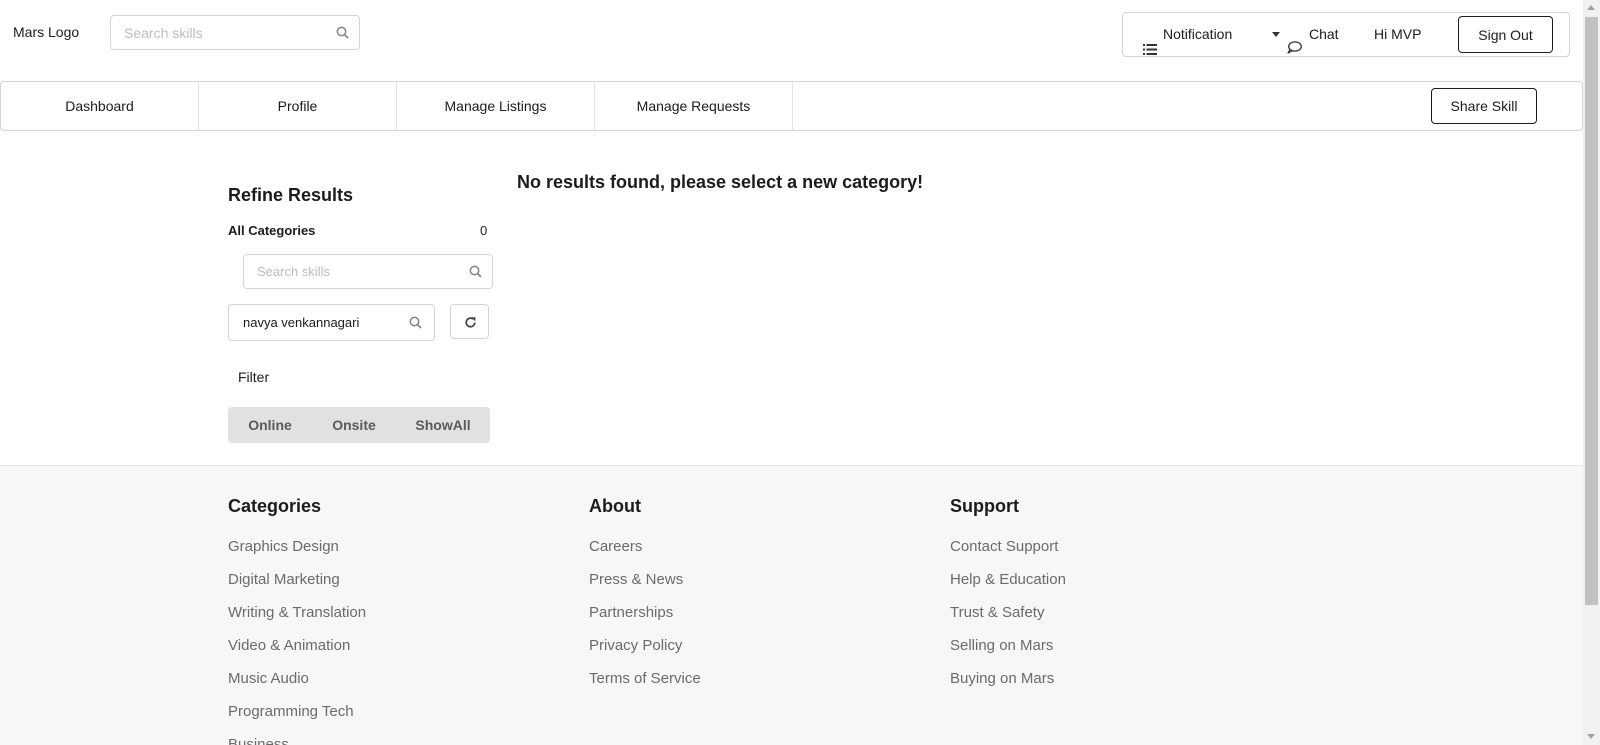 This screenshot has height=745, width=1600. I want to click on refine-results-title: Refine Results, so click(291, 195).